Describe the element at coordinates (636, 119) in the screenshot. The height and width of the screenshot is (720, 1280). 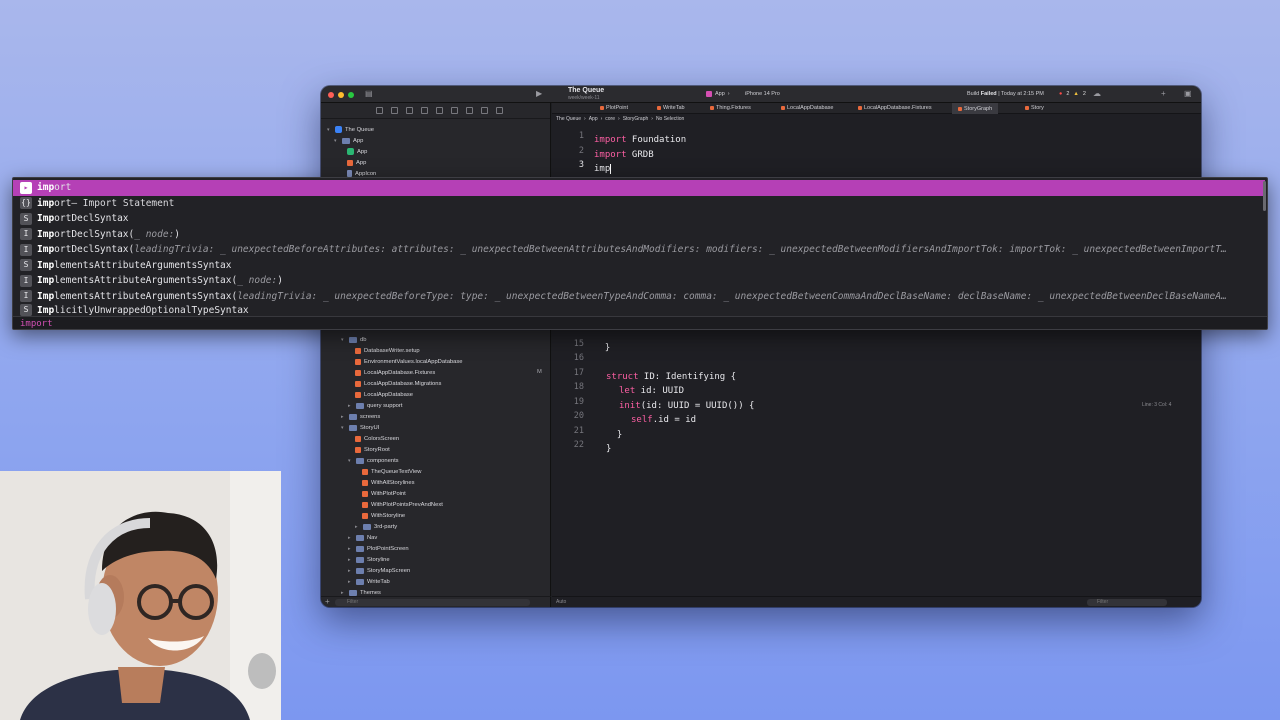
I see `breadcrumb-item: StoryGraph` at that location.